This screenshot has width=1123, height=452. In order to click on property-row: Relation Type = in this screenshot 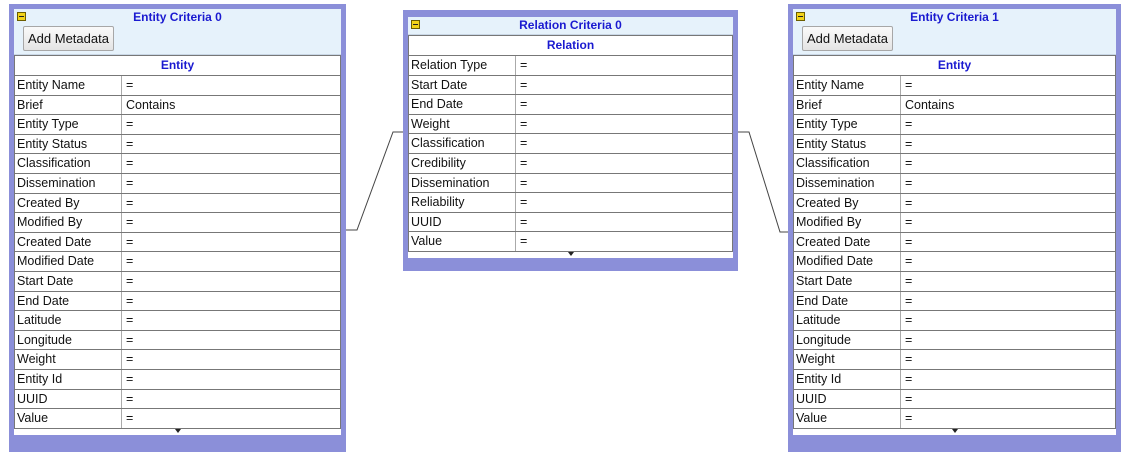, I will do `click(570, 66)`.